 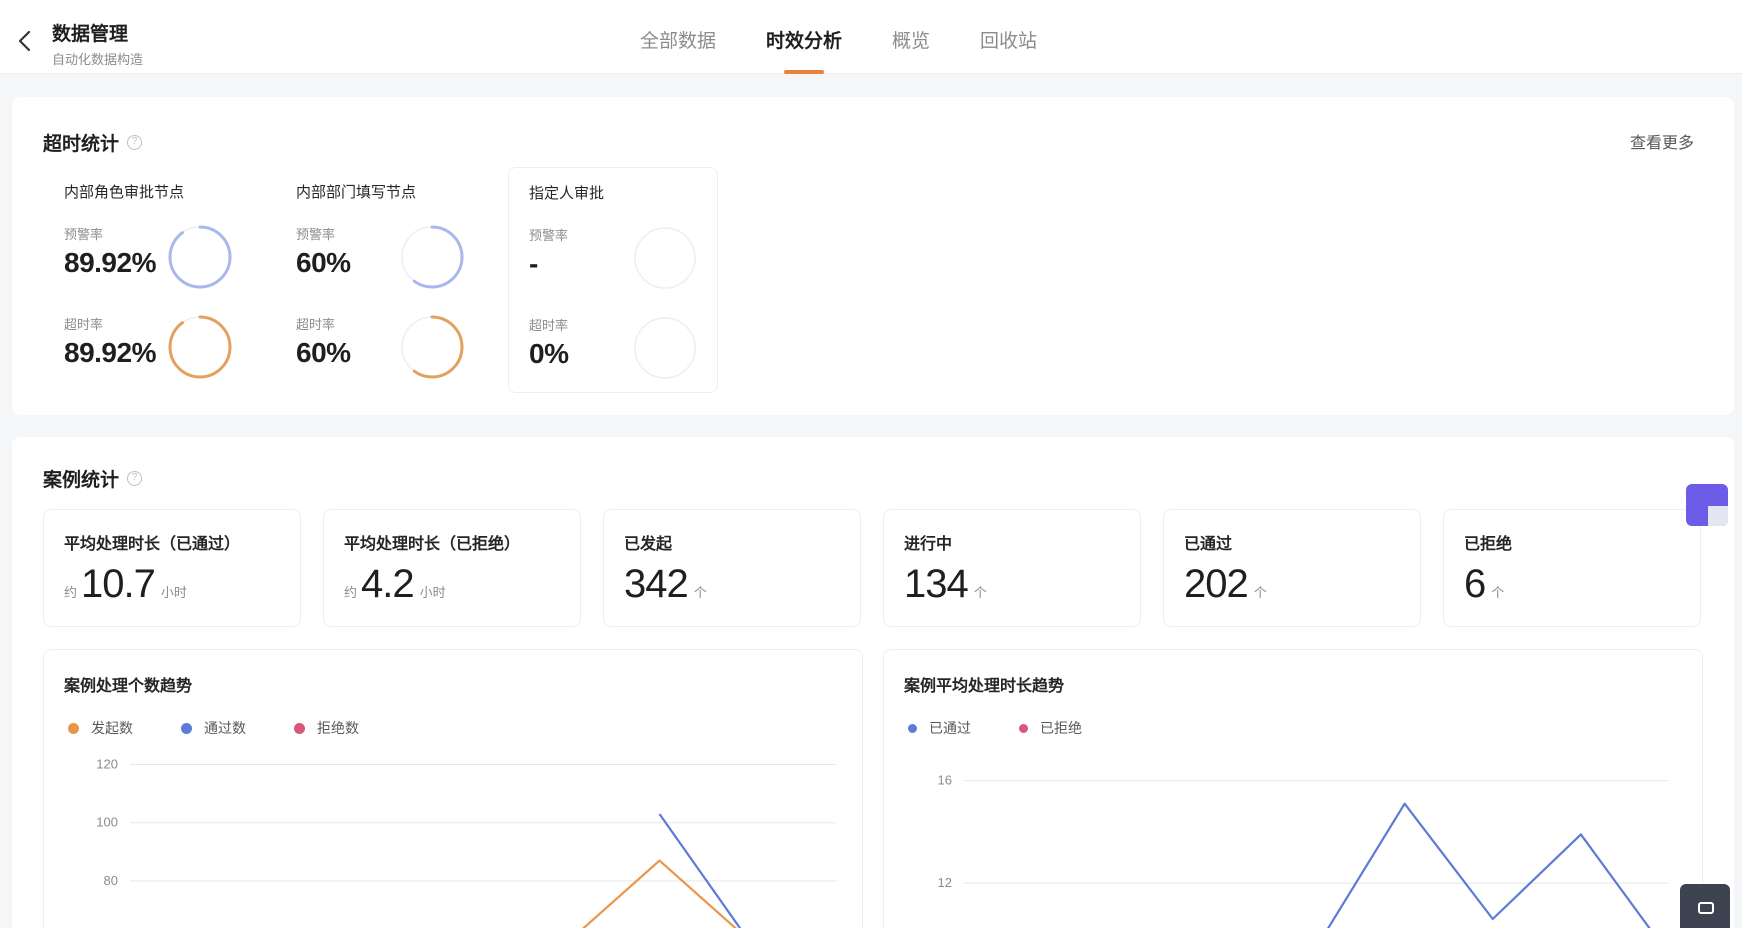 I want to click on case-count-line-chart: 80 100 120, so click(x=466, y=842).